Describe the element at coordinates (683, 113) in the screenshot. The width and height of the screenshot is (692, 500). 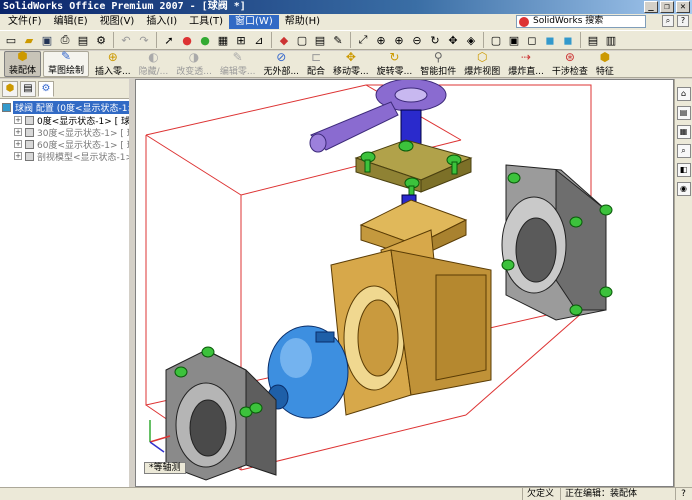
I see `design-library-icon: ▤` at that location.